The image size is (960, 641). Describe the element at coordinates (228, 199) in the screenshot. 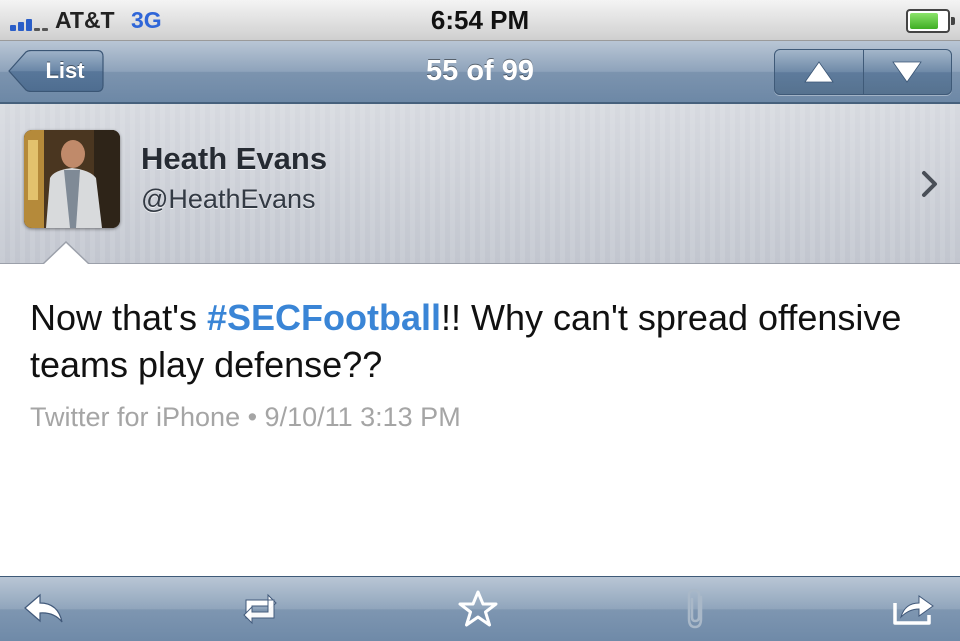

I see `user-handle: @HeathEvans` at that location.